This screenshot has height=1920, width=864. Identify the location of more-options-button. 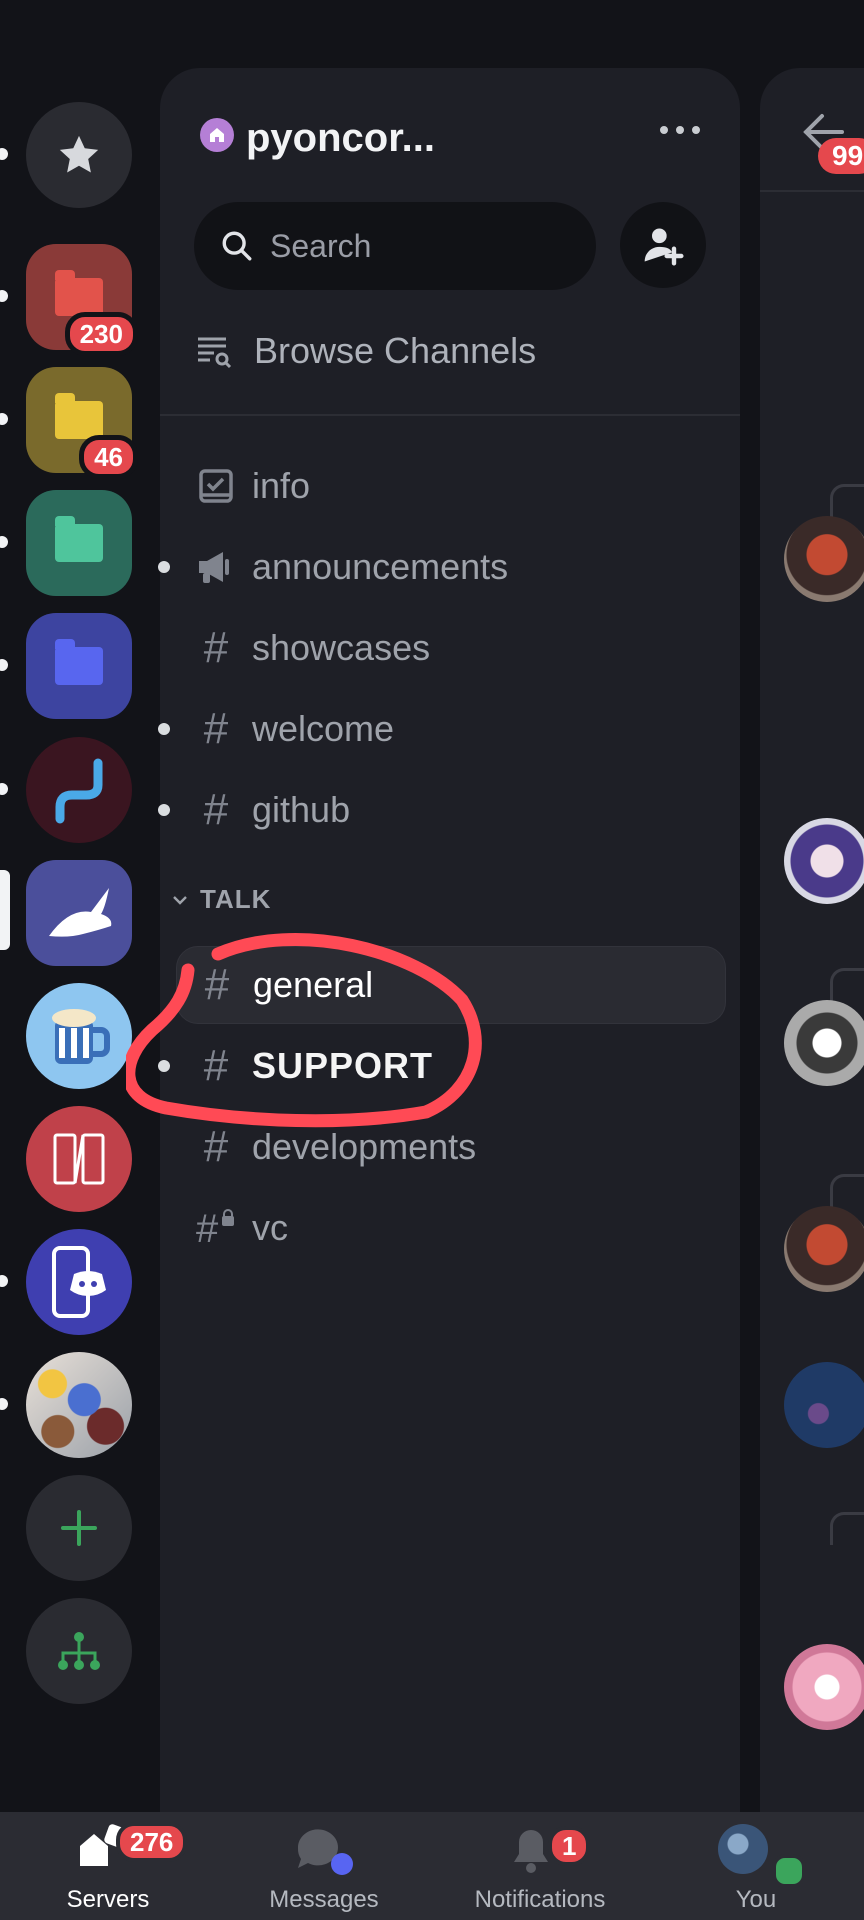
(680, 130).